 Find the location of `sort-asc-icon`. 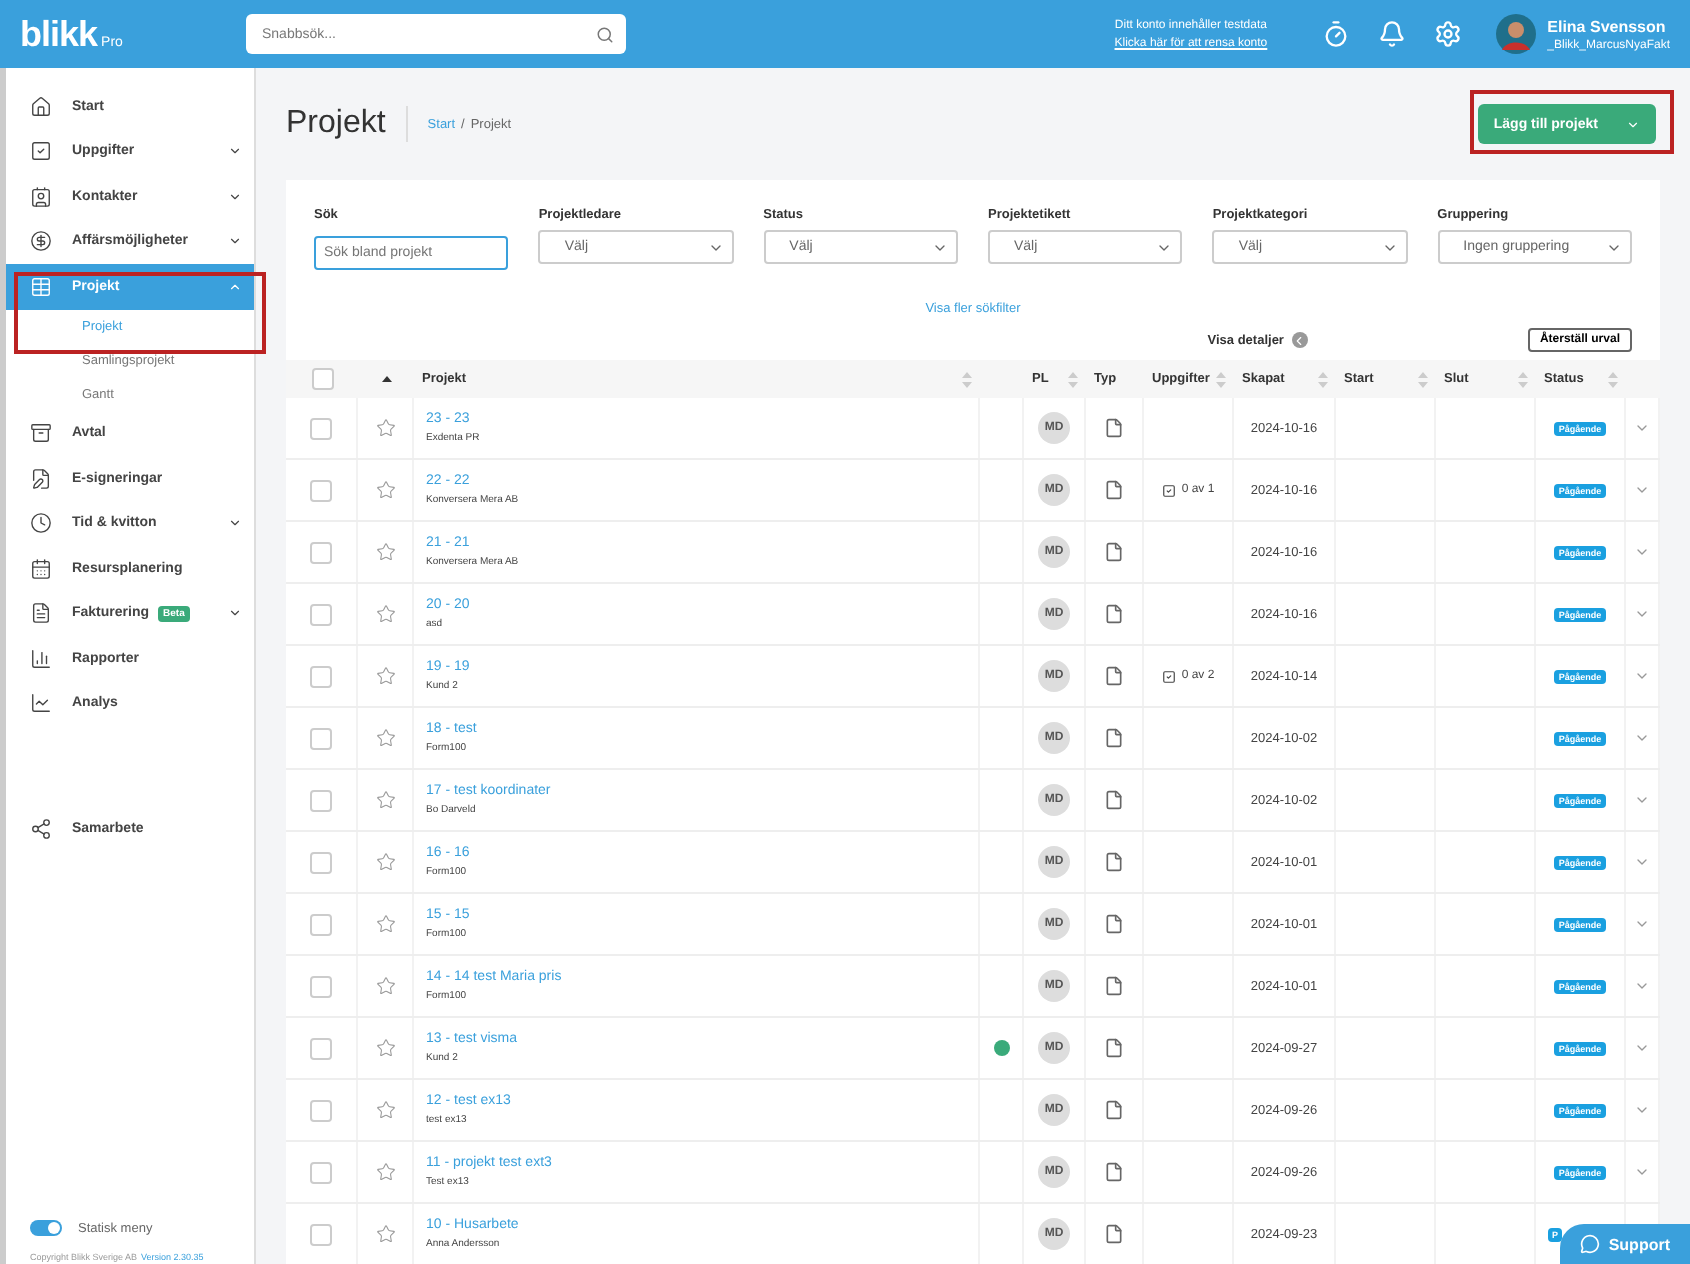

sort-asc-icon is located at coordinates (386, 379).